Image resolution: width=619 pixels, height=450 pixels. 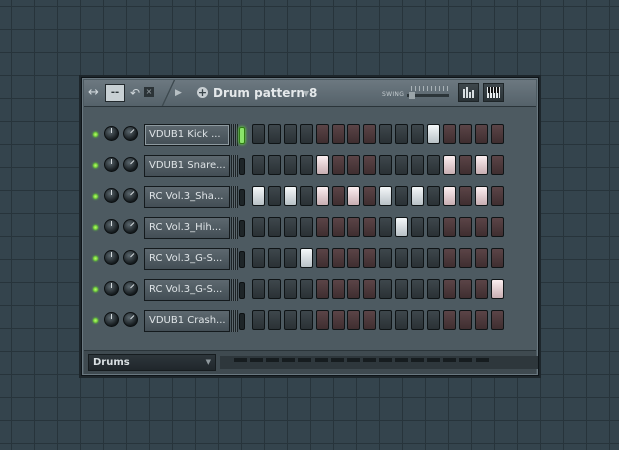 I want to click on pattern-name: Drum pattern 8, so click(x=265, y=93).